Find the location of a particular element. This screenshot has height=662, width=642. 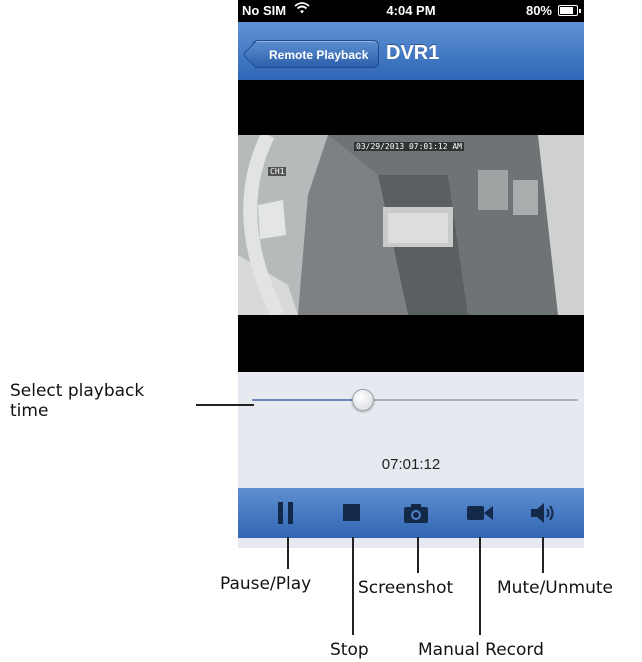

callout-line-pause is located at coordinates (288, 553).